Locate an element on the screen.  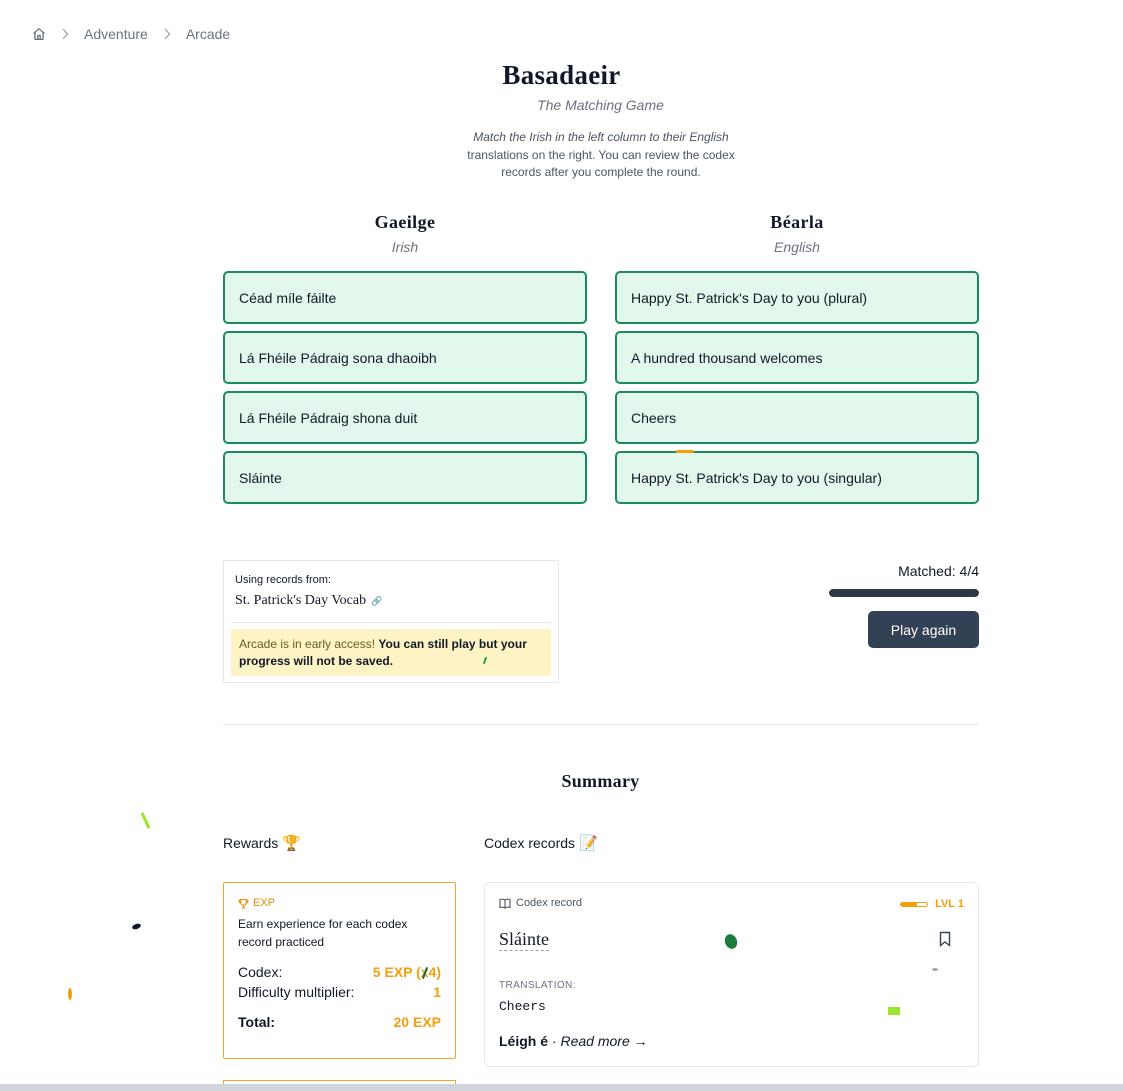
english-card-label: Cheers is located at coordinates (654, 417).